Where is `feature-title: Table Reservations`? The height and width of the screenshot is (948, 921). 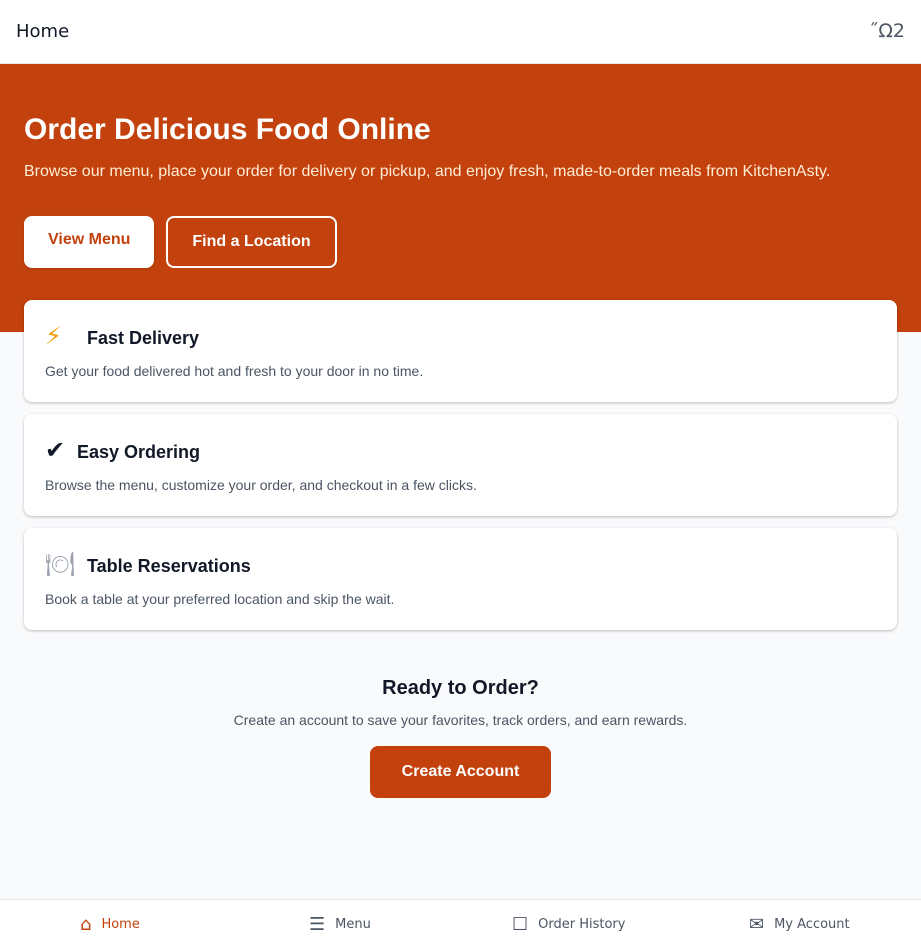 feature-title: Table Reservations is located at coordinates (169, 566).